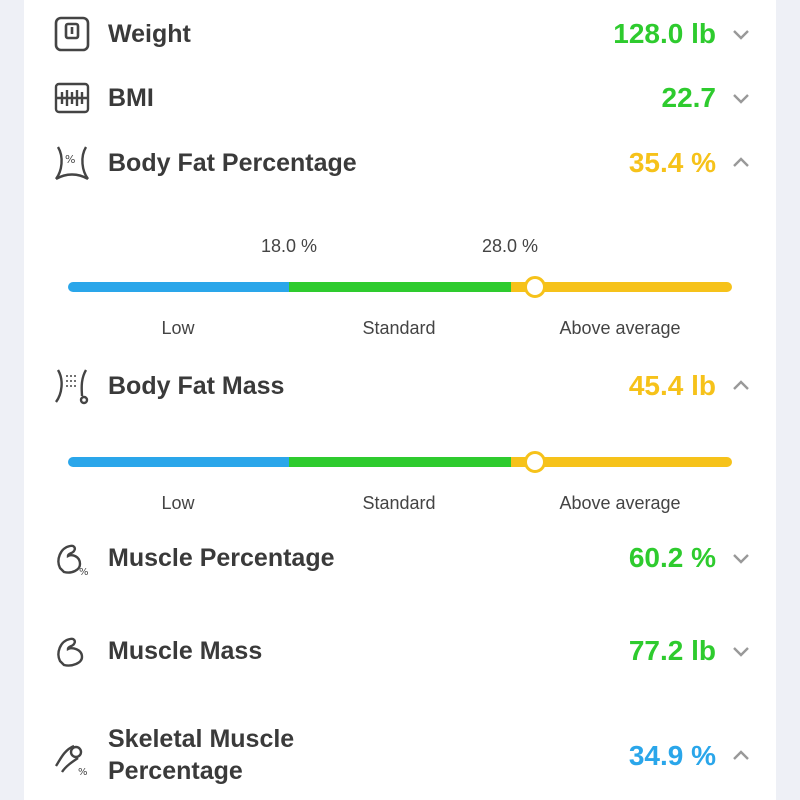 This screenshot has width=800, height=800. I want to click on body-fat-mass-row: Body Fat Mass 45.4 lb, so click(400, 386).